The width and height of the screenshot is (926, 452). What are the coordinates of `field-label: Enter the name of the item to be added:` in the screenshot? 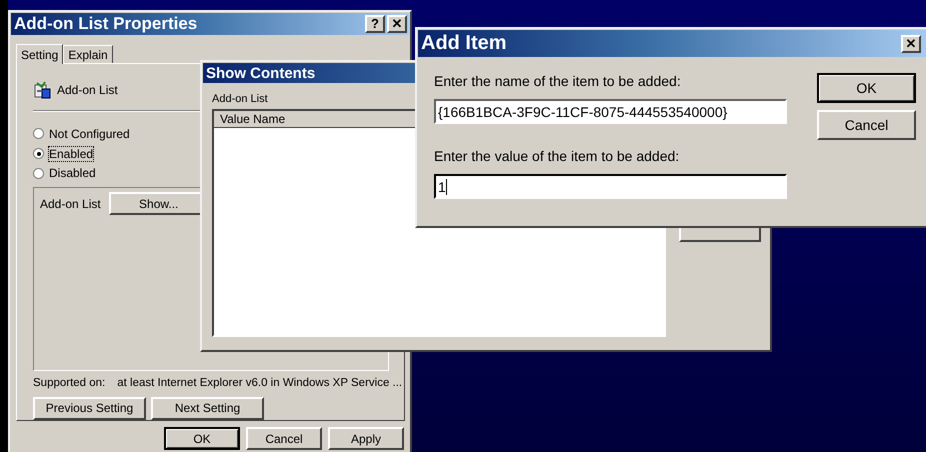 It's located at (558, 81).